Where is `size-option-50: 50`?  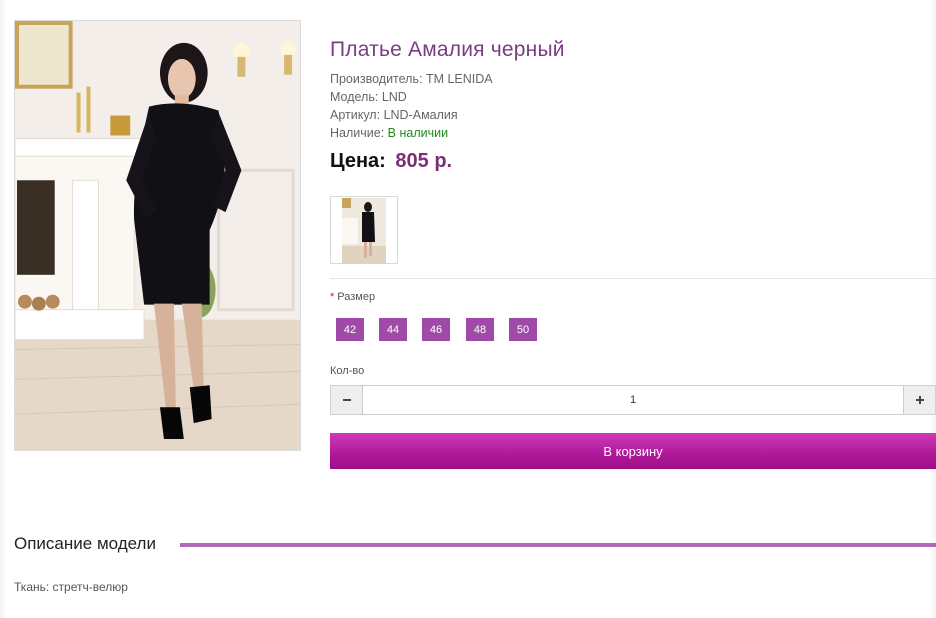
size-option-50: 50 is located at coordinates (523, 329).